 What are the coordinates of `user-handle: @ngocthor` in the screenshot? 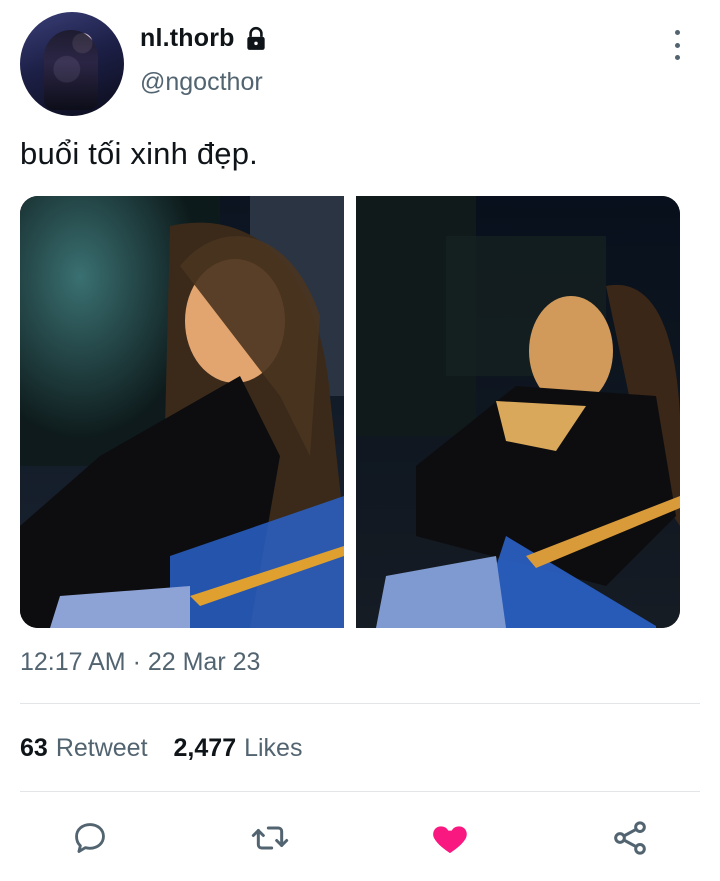 It's located at (201, 82).